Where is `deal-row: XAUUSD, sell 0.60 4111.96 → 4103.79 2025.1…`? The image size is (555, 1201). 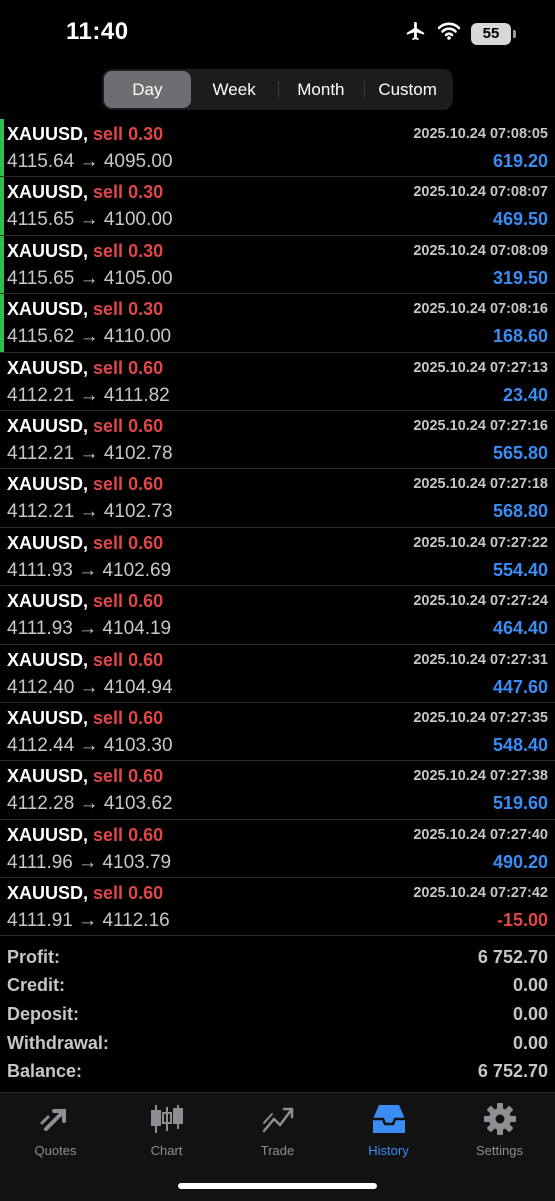
deal-row: XAUUSD, sell 0.60 4111.96 → 4103.79 2025.1… is located at coordinates (277, 849).